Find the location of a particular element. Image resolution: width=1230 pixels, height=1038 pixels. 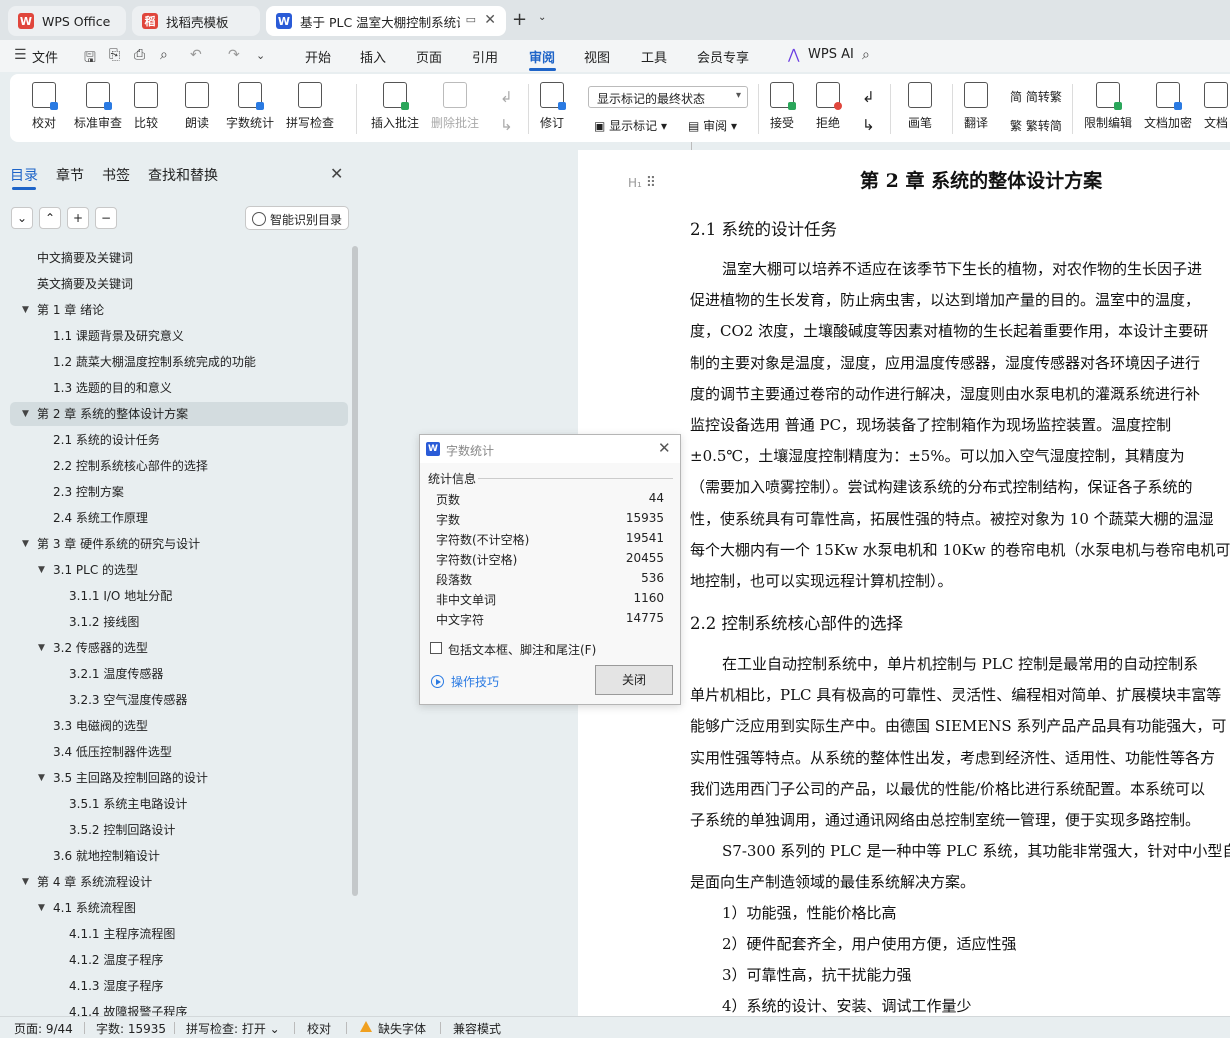

toc-scrollbar is located at coordinates (355, 571).